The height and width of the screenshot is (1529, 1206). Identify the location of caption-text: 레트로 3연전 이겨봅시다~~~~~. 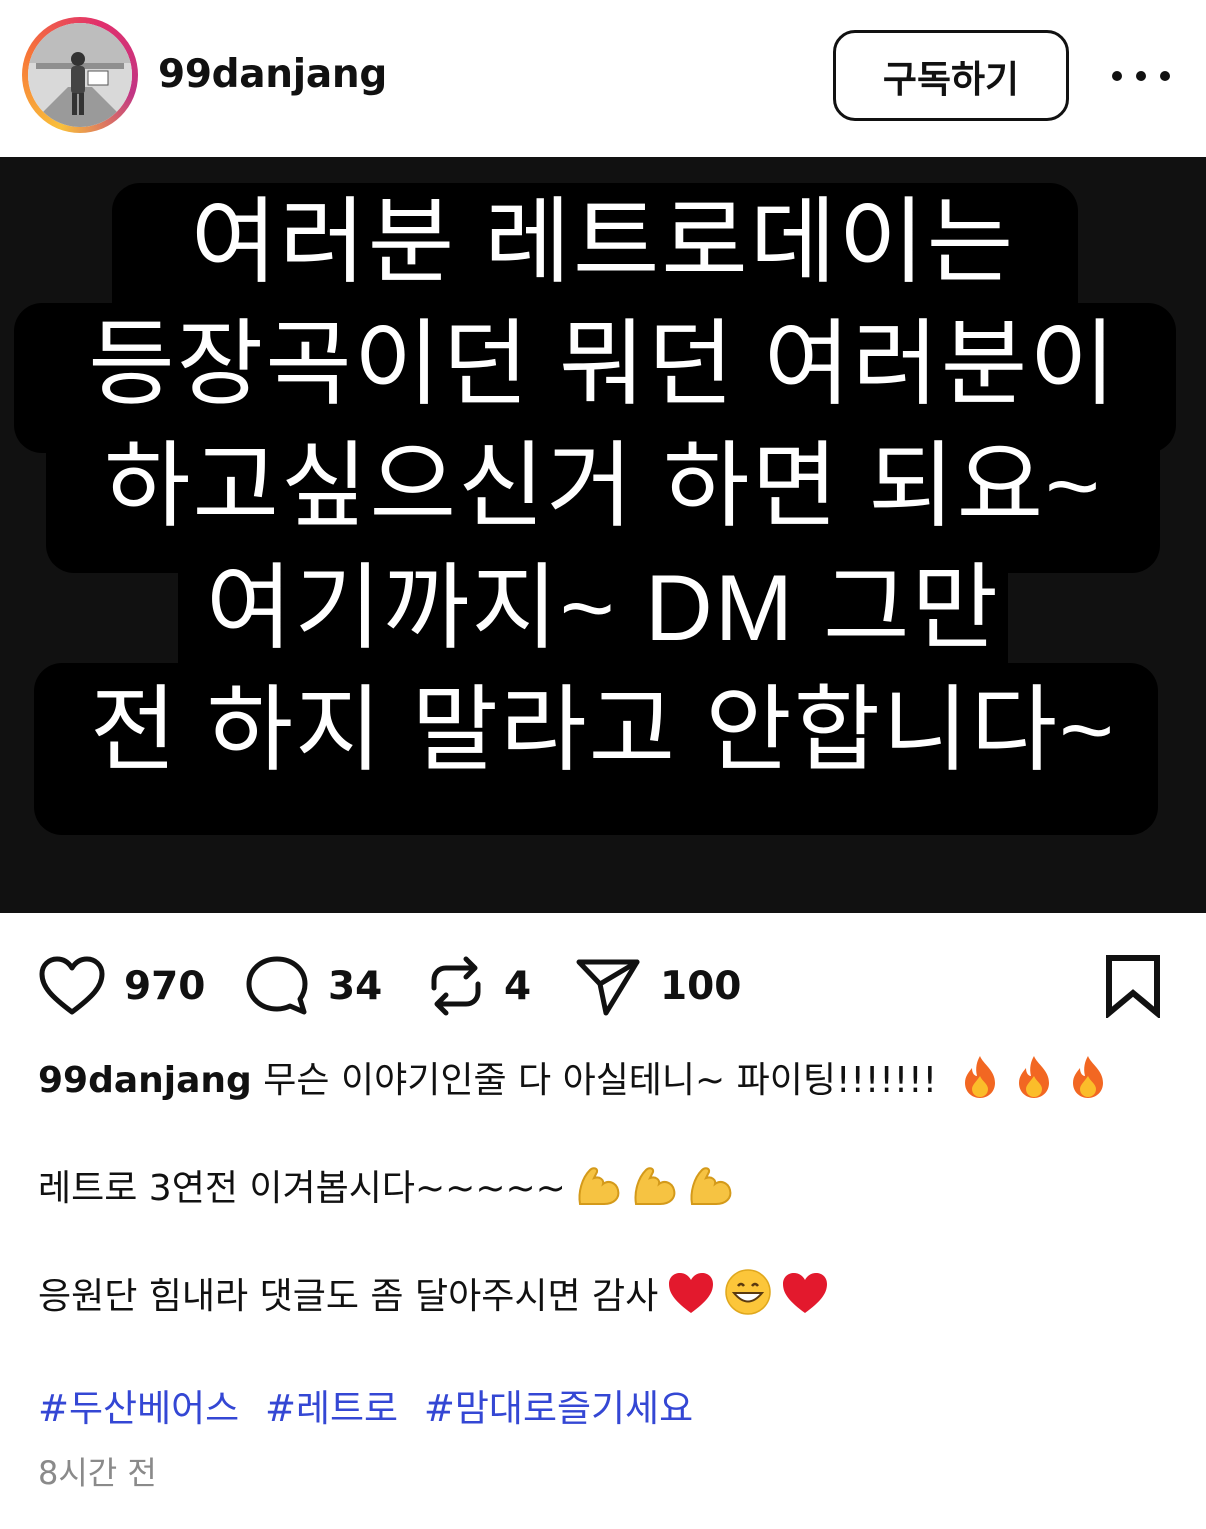
(302, 1188).